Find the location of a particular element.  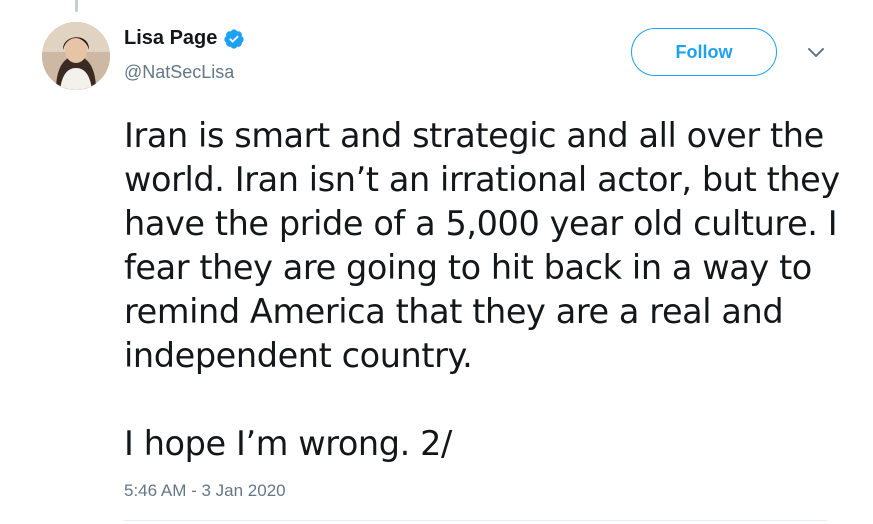

avatar is located at coordinates (76, 56).